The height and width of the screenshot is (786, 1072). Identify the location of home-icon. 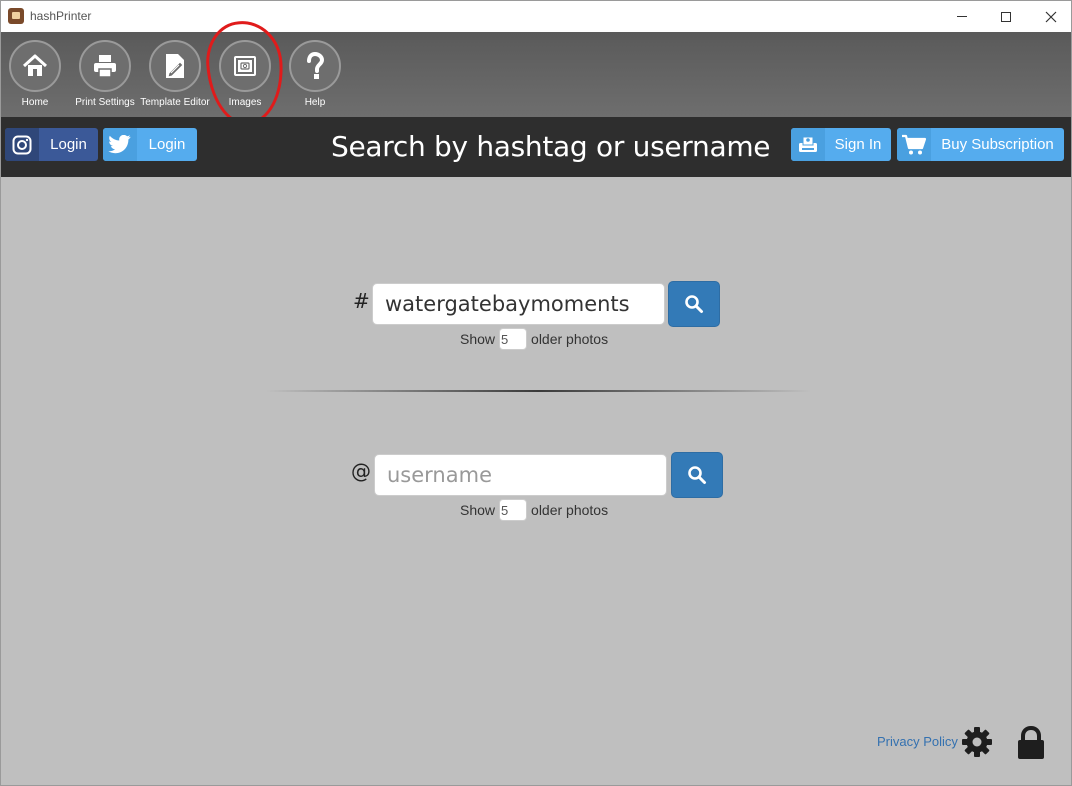
(35, 65).